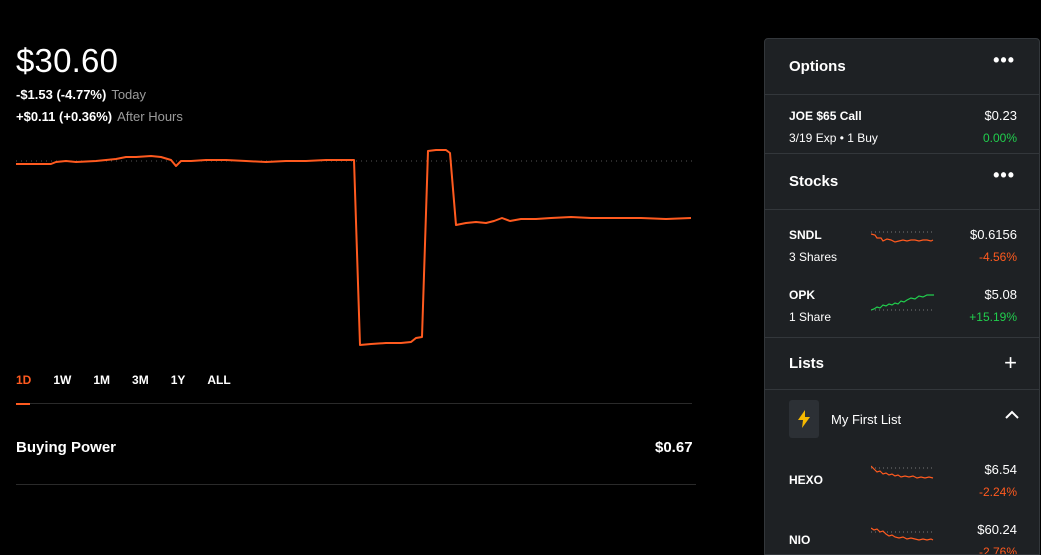 This screenshot has width=1041, height=555. Describe the element at coordinates (833, 138) in the screenshot. I see `option-detail: 3/19 Exp • 1 Buy` at that location.